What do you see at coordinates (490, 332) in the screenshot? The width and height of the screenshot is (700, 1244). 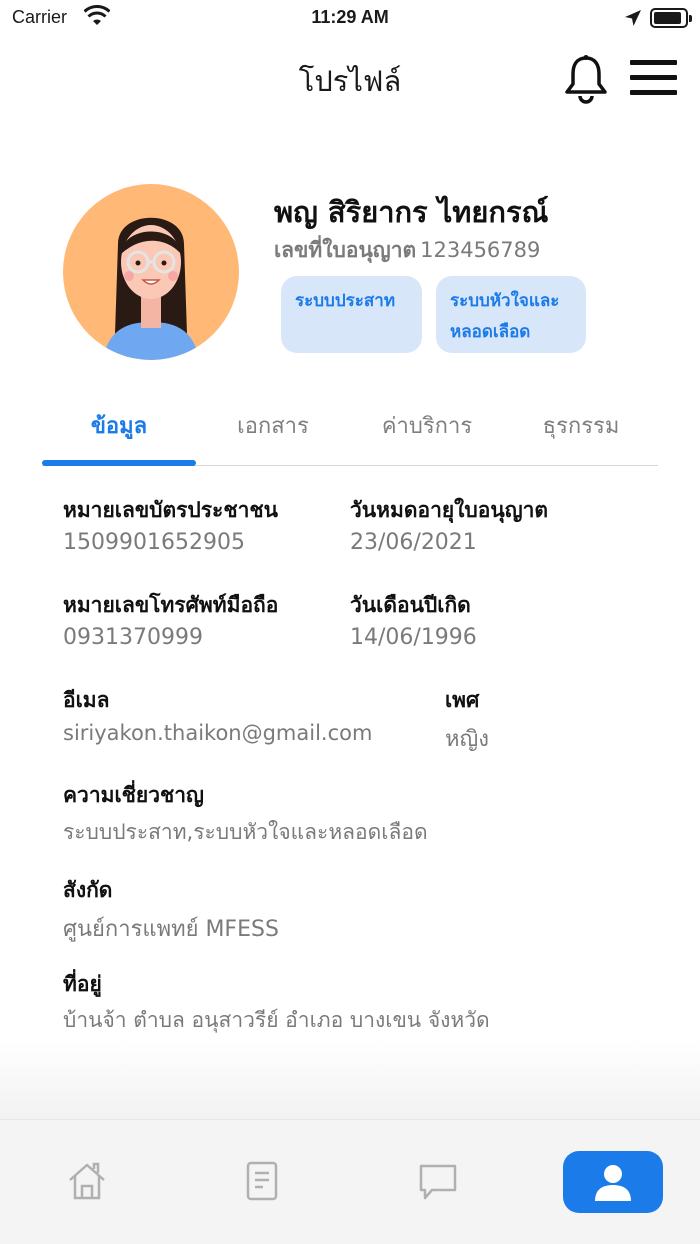 I see `specialty-tag-line: หลอดเลือด` at bounding box center [490, 332].